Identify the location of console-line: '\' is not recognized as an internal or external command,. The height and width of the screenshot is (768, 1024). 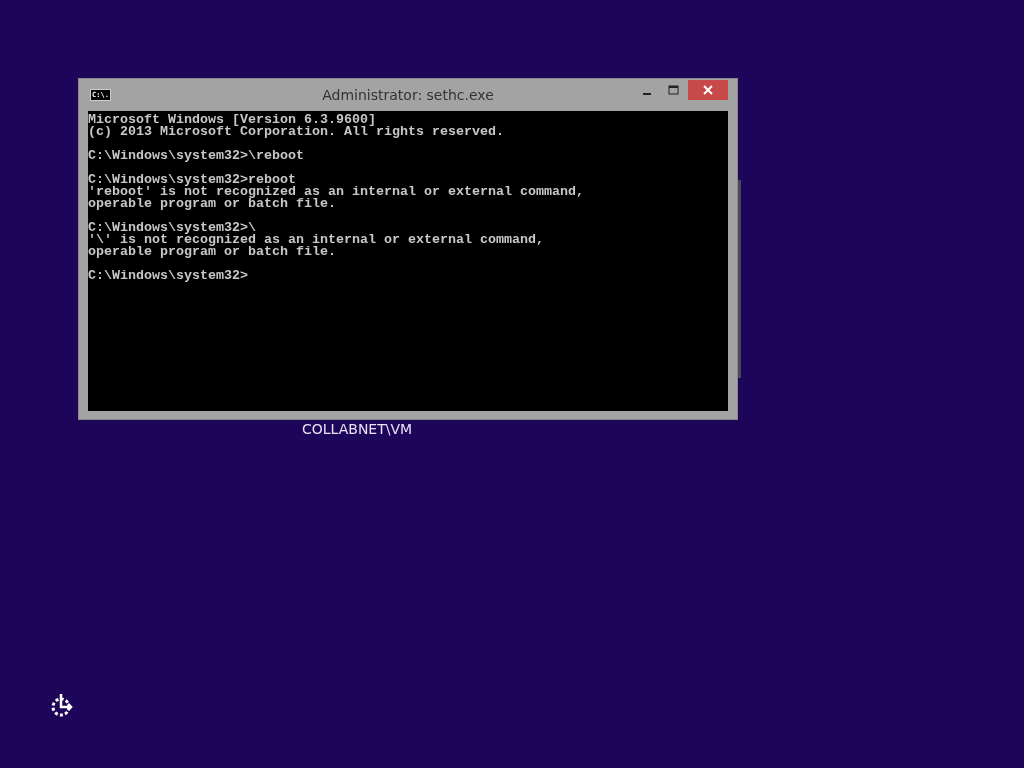
(316, 240).